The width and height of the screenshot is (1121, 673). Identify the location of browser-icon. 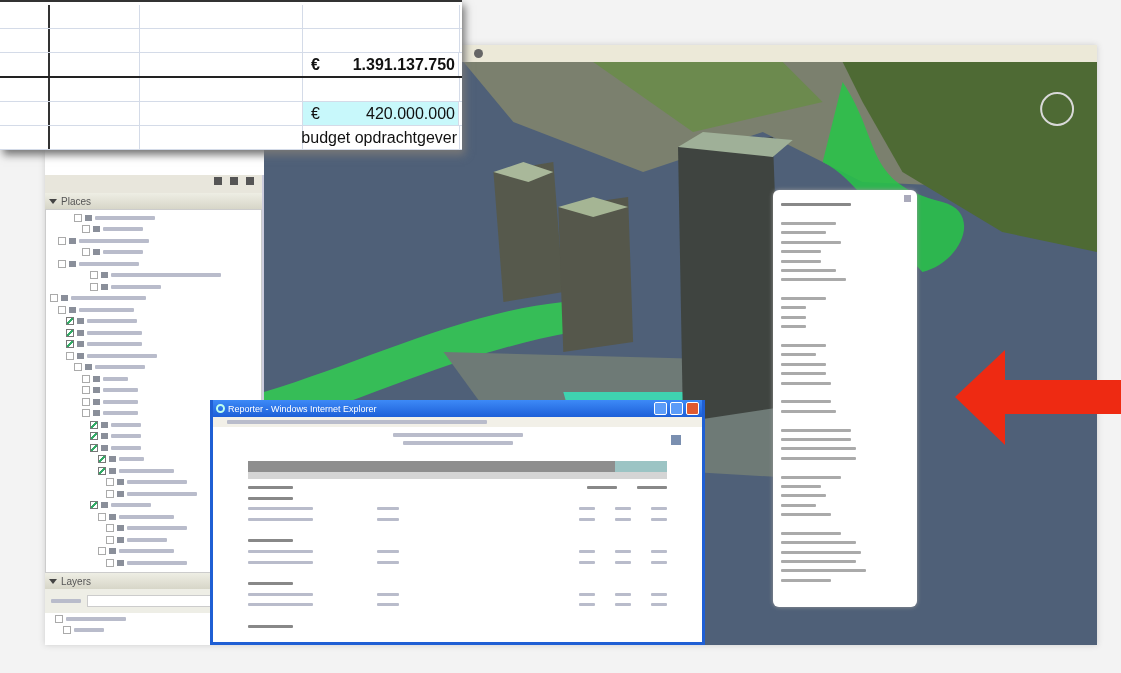
(220, 408).